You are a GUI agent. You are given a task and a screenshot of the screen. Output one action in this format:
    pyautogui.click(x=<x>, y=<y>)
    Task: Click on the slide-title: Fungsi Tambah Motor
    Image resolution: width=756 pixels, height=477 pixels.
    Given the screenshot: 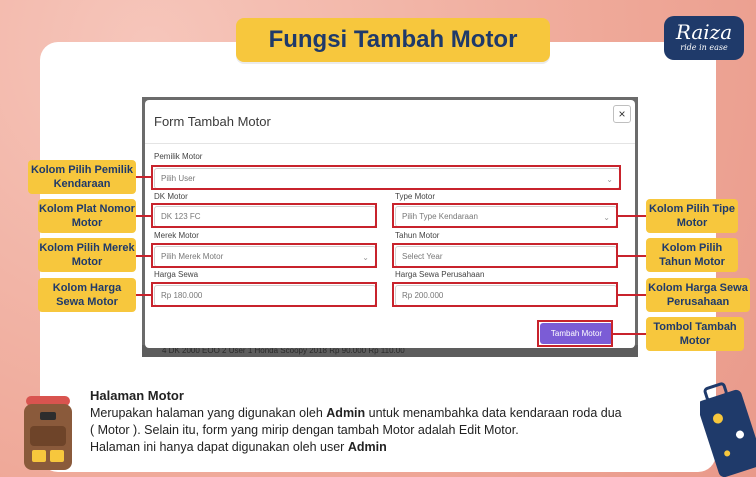 What is the action you would take?
    pyautogui.click(x=393, y=40)
    